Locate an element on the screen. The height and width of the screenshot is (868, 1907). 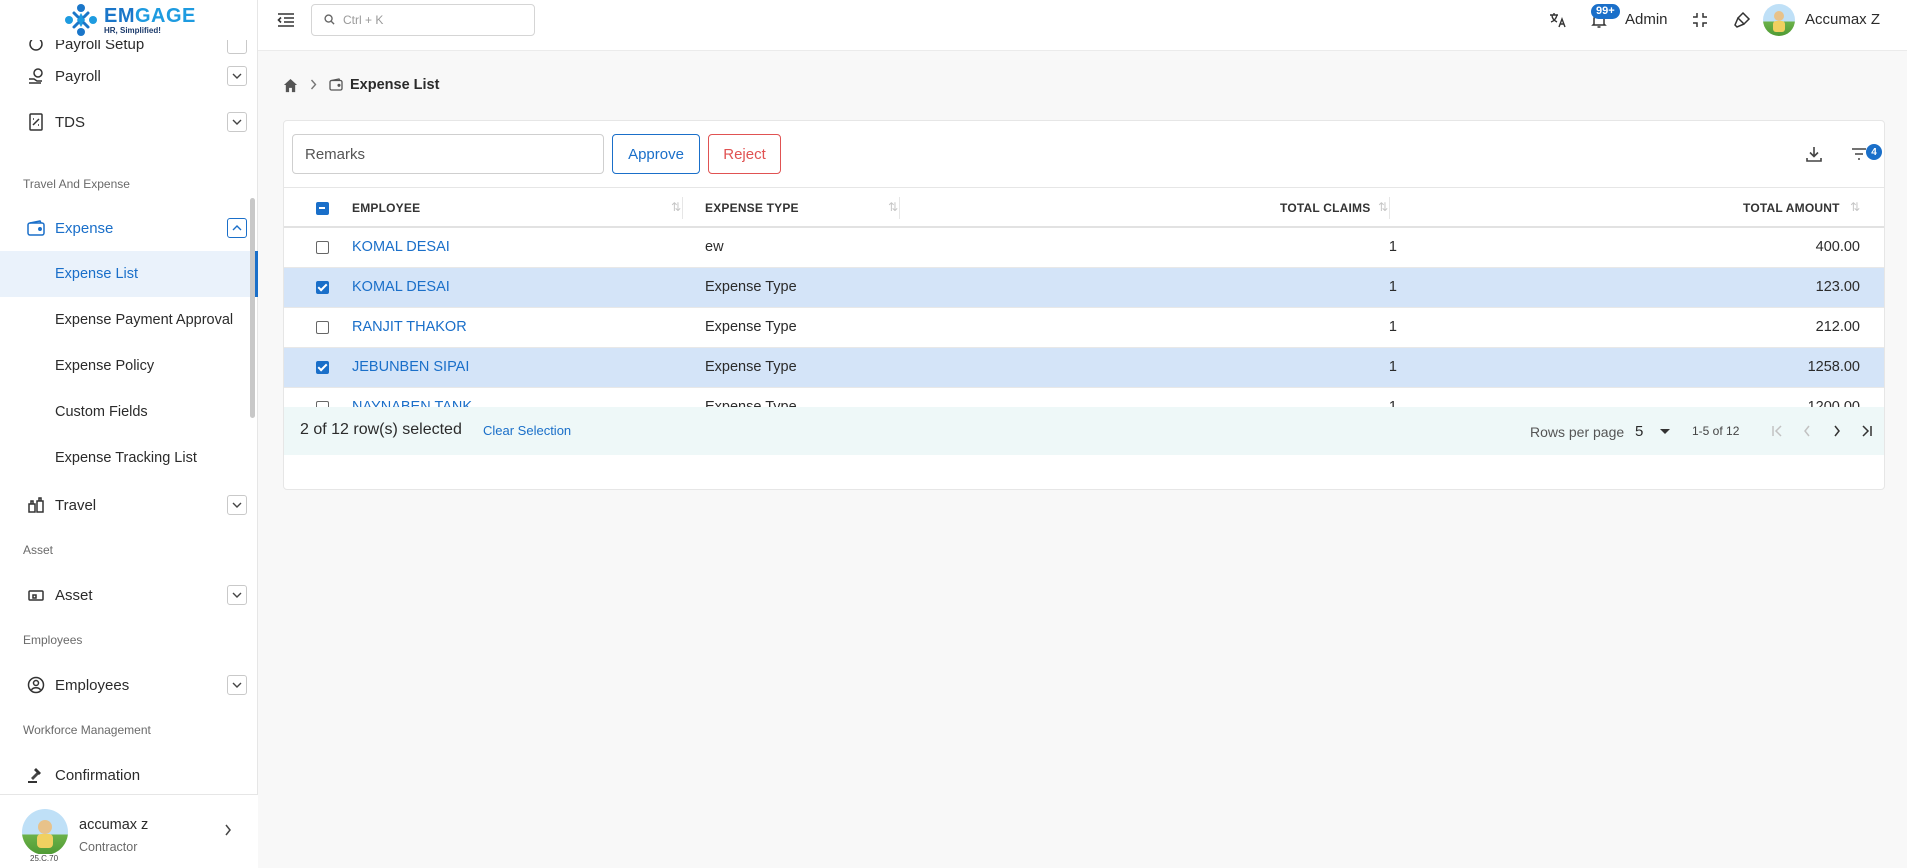
table-row: KOMAL DESAI Expense Type 1 123.00 is located at coordinates (1084, 288).